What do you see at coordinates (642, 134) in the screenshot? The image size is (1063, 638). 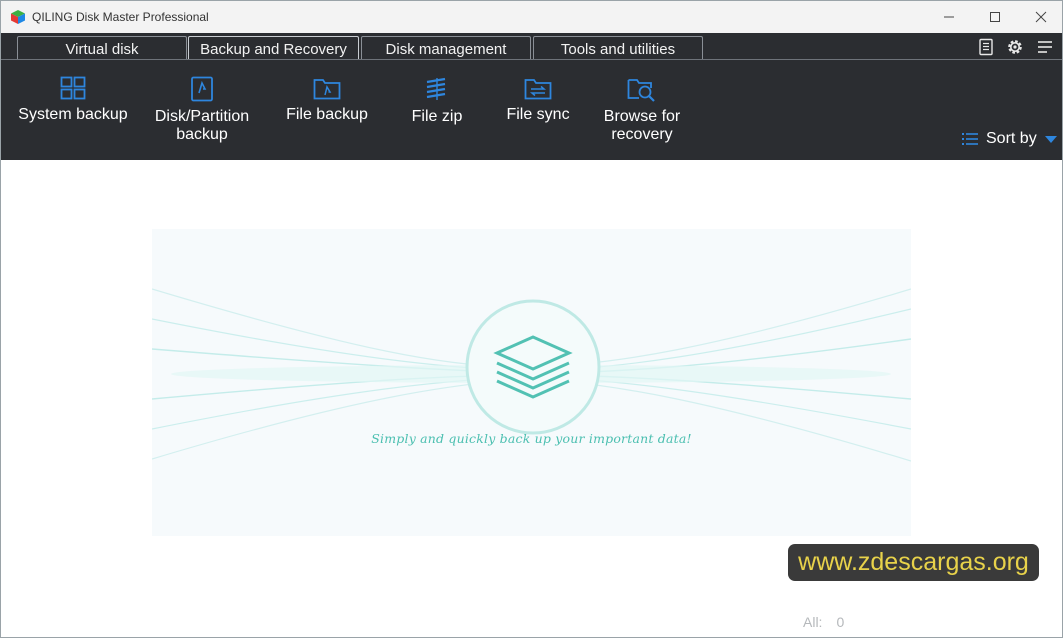 I see `browse-for-recovery-label-line2: recovery` at bounding box center [642, 134].